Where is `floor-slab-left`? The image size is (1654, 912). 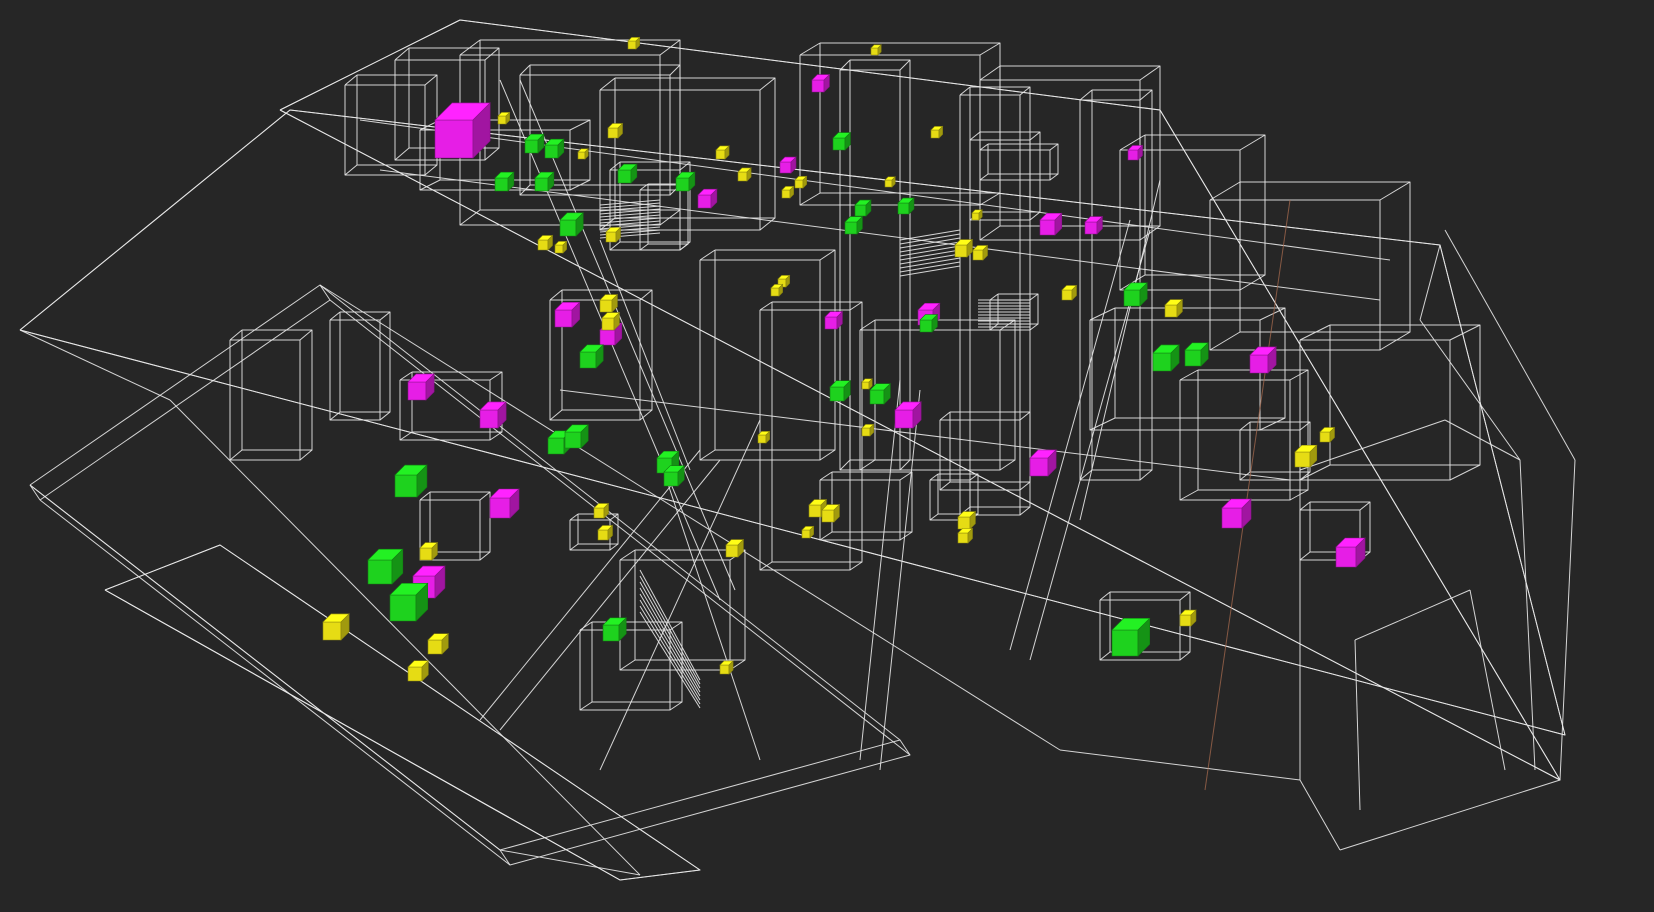
floor-slab-left is located at coordinates (505, 857).